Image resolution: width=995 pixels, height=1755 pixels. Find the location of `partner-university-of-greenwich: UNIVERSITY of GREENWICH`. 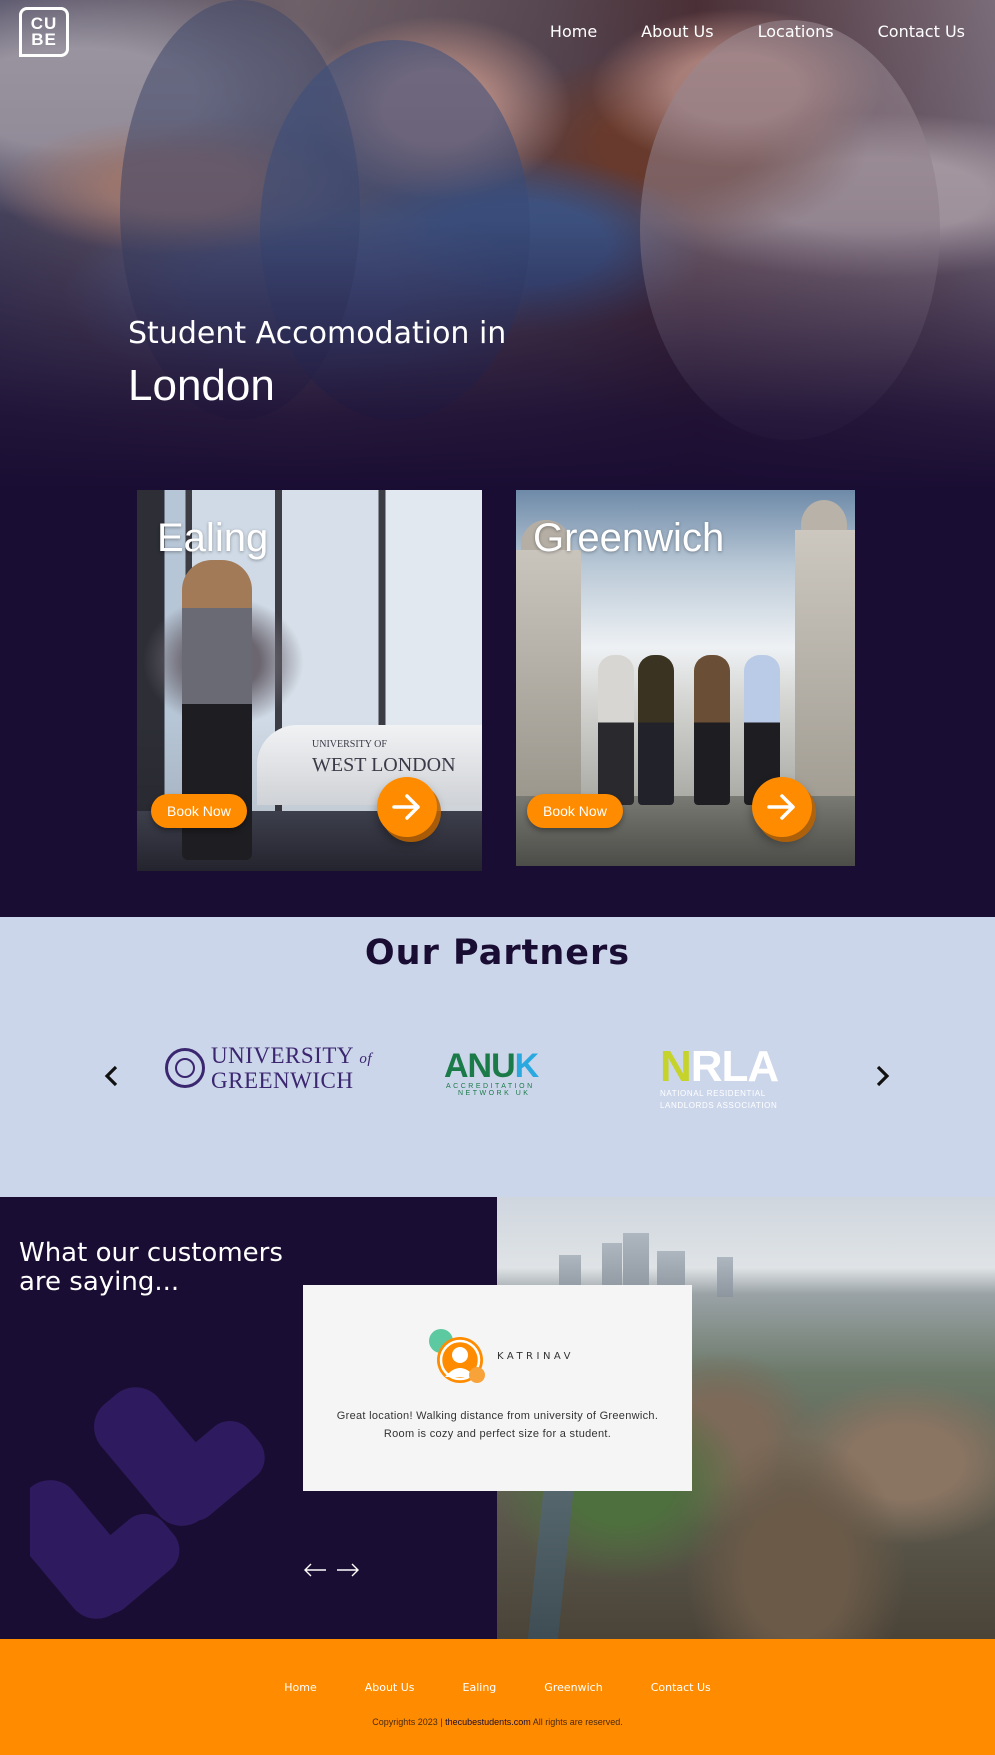

partner-university-of-greenwich: UNIVERSITY of GREENWICH is located at coordinates (269, 1068).